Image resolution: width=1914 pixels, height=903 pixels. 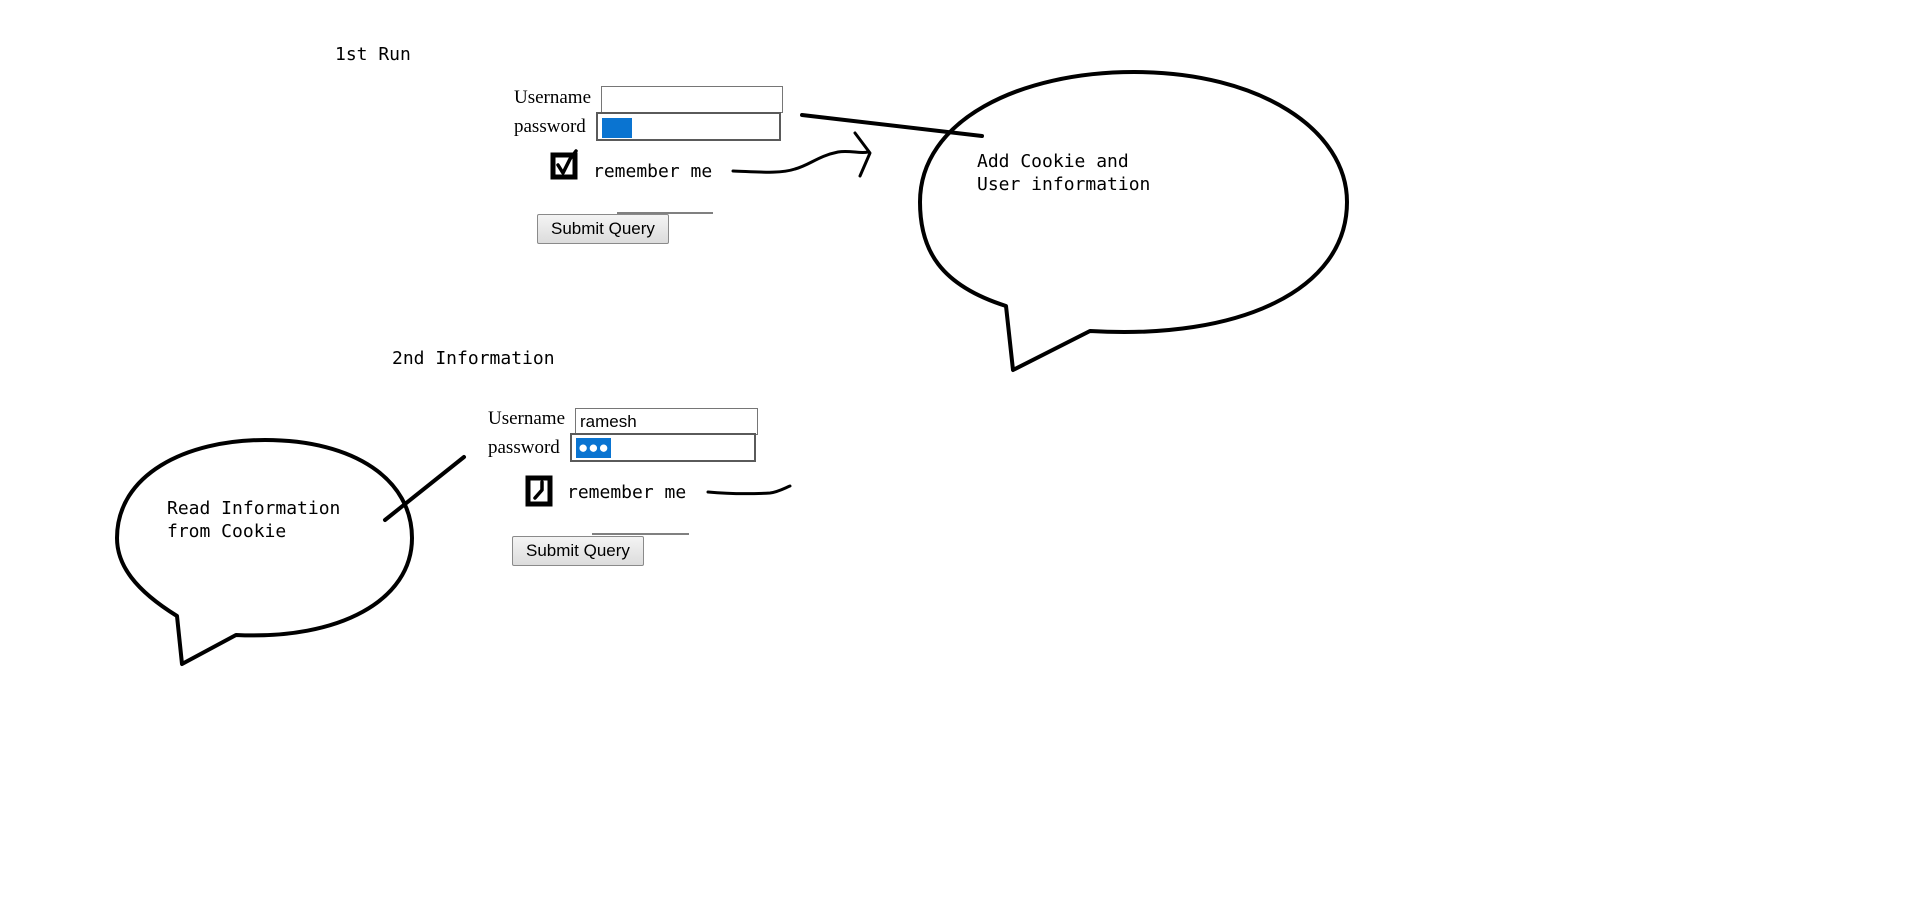 What do you see at coordinates (593, 448) in the screenshot?
I see `section2-password-value: ●●●` at bounding box center [593, 448].